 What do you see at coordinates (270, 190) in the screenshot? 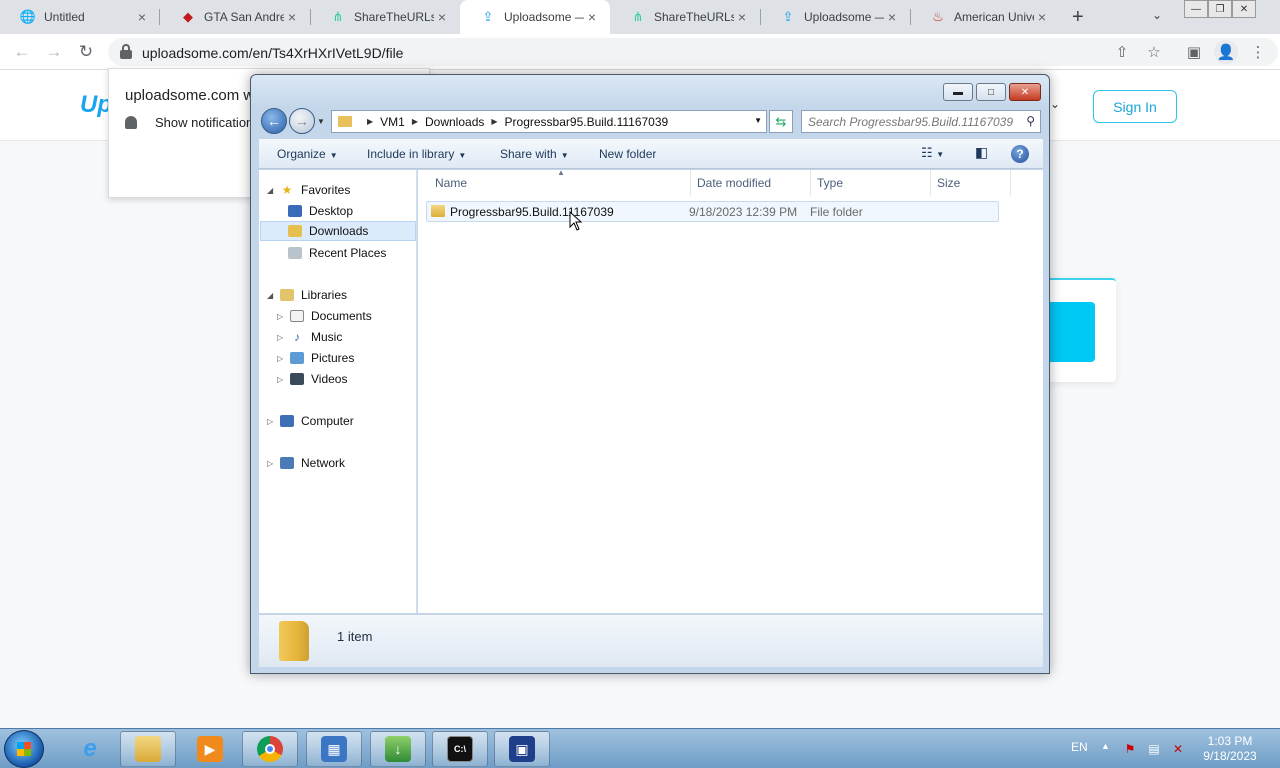
I see `collapse-triangle-icon: ◢` at bounding box center [270, 190].